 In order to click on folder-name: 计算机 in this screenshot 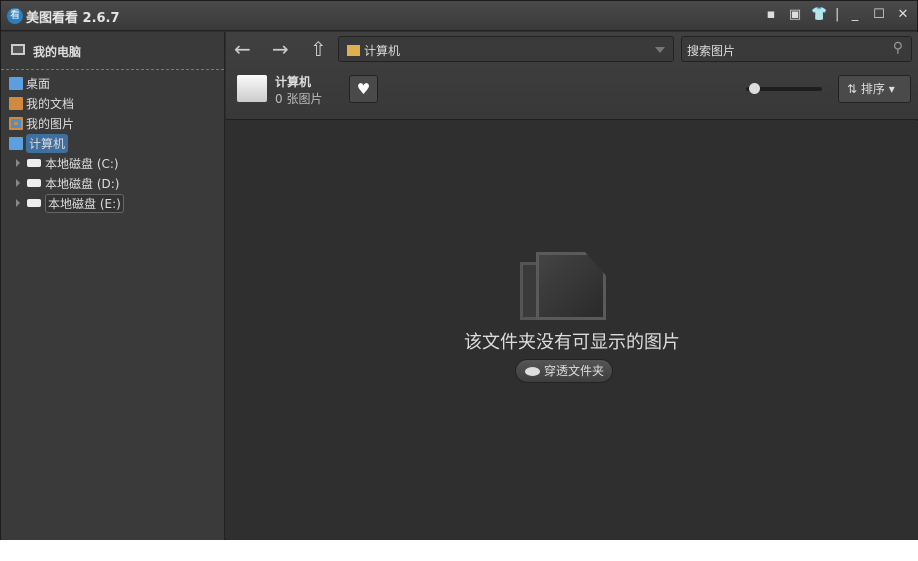, I will do `click(293, 82)`.